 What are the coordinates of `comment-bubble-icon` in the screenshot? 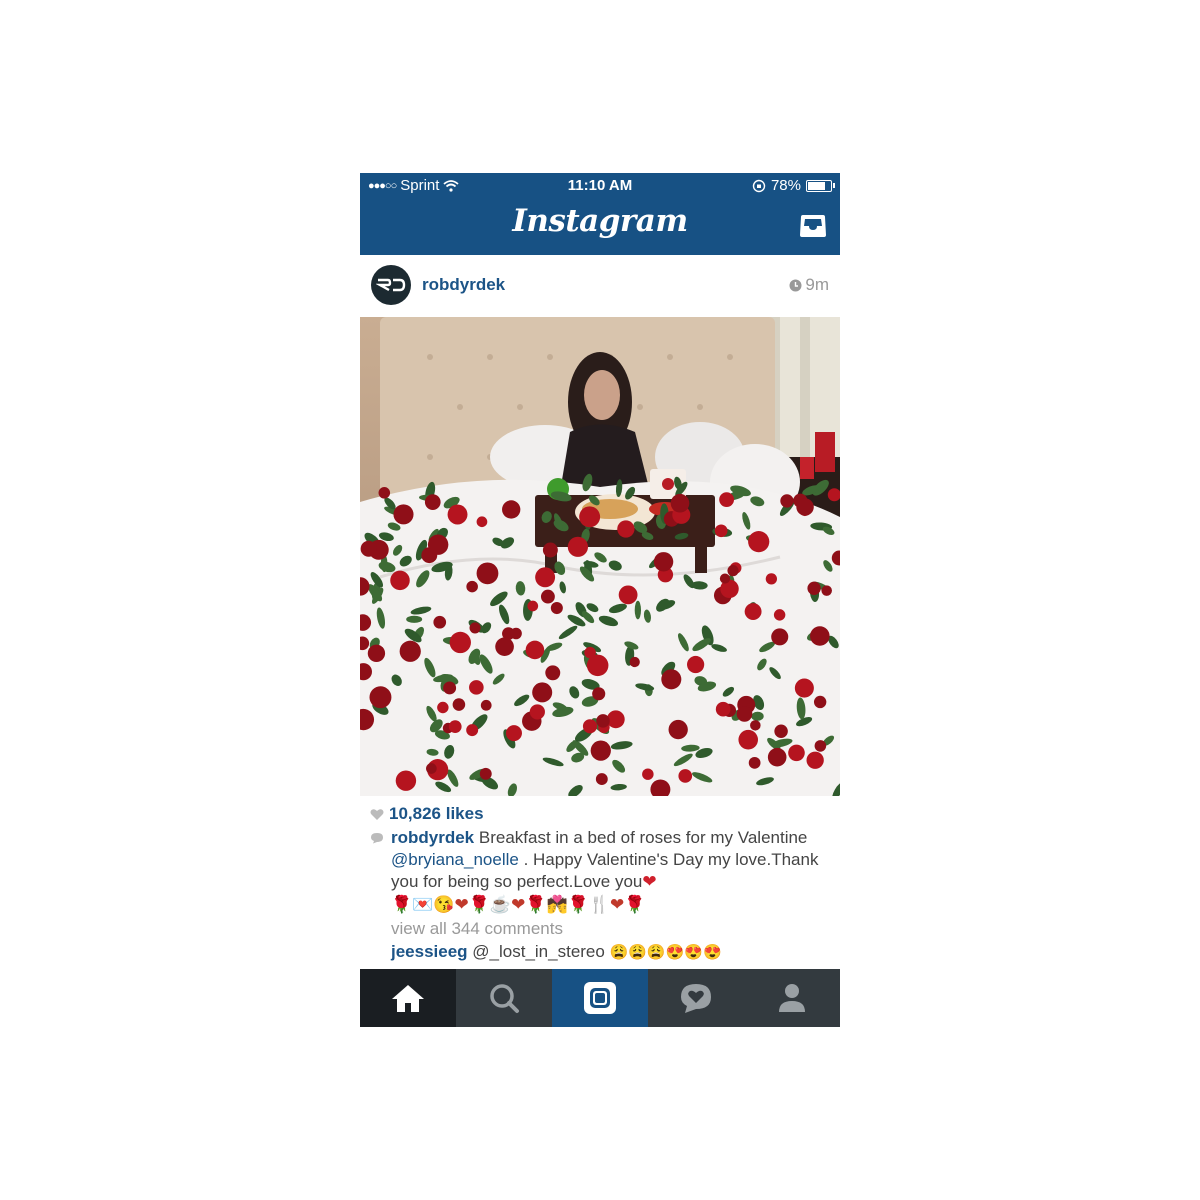 It's located at (377, 838).